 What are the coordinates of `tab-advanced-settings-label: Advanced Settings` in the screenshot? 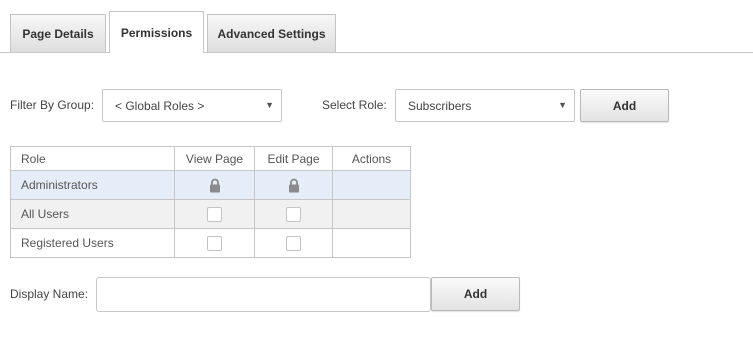 It's located at (271, 33).